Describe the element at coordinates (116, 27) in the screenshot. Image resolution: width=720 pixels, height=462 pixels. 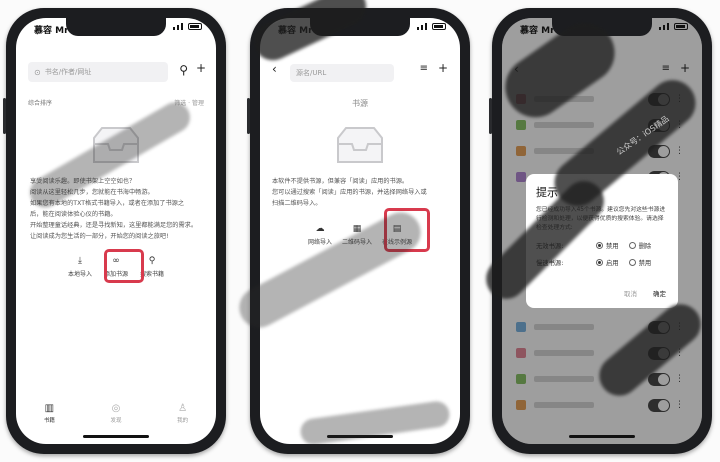
I see `notch` at that location.